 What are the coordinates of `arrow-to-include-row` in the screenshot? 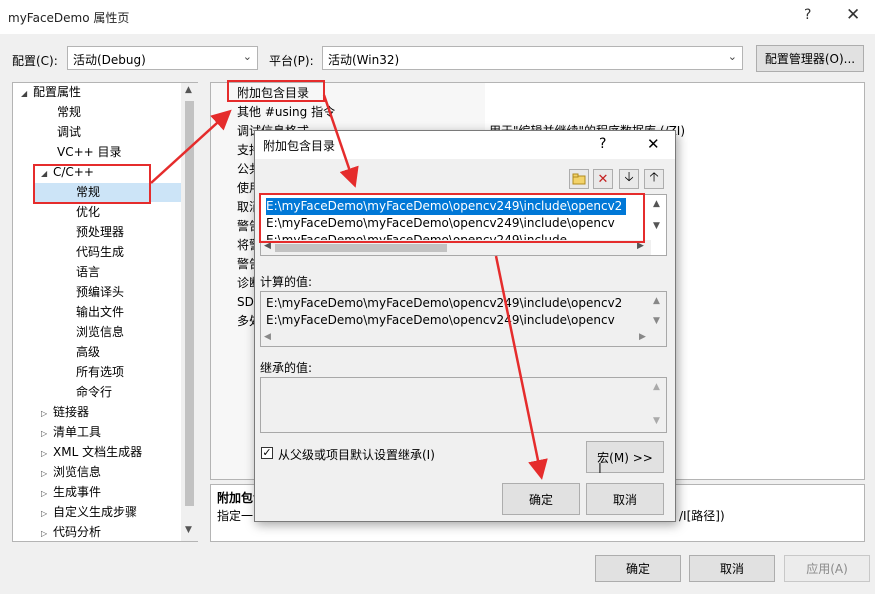 It's located at (191, 146).